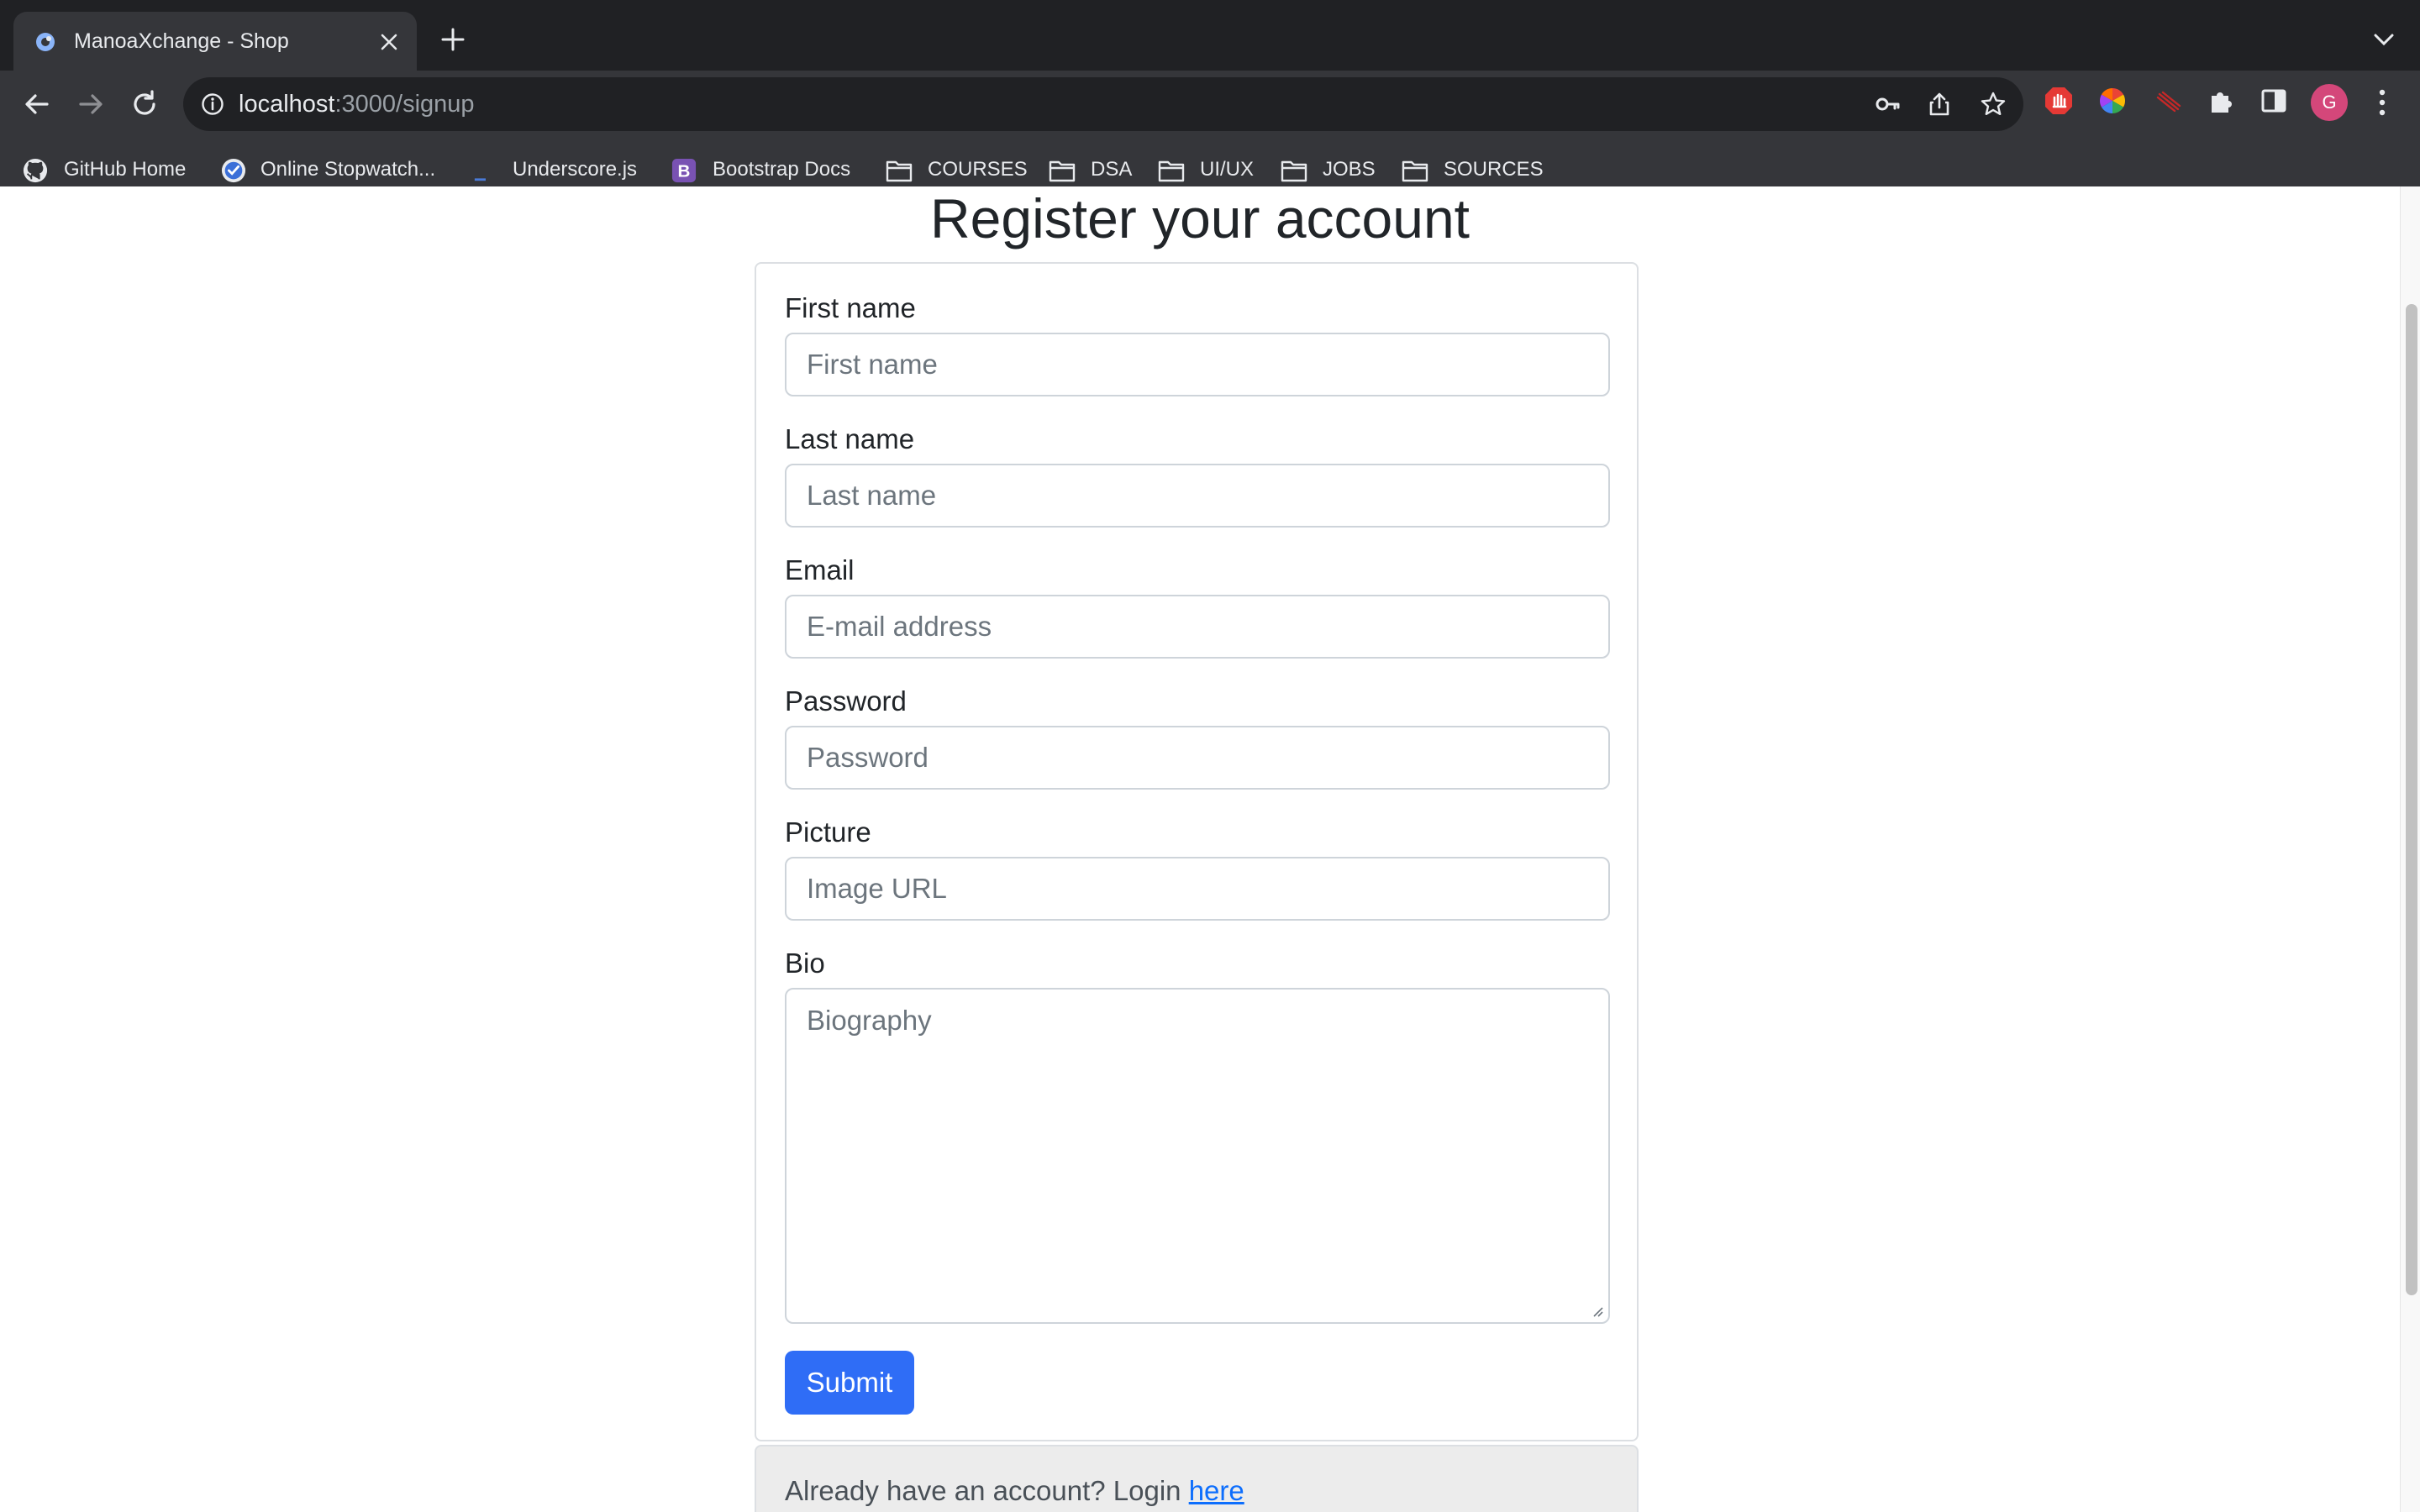 This screenshot has width=2420, height=1512. Describe the element at coordinates (1596, 1310) in the screenshot. I see `resize-handle-icon` at that location.